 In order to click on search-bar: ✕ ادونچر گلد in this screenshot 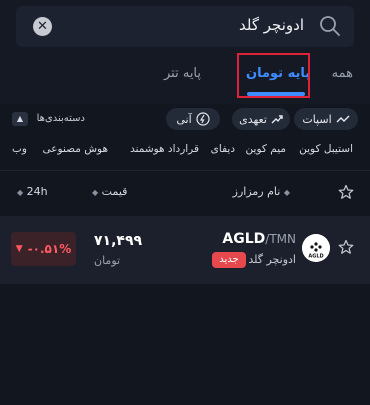, I will do `click(185, 26)`.